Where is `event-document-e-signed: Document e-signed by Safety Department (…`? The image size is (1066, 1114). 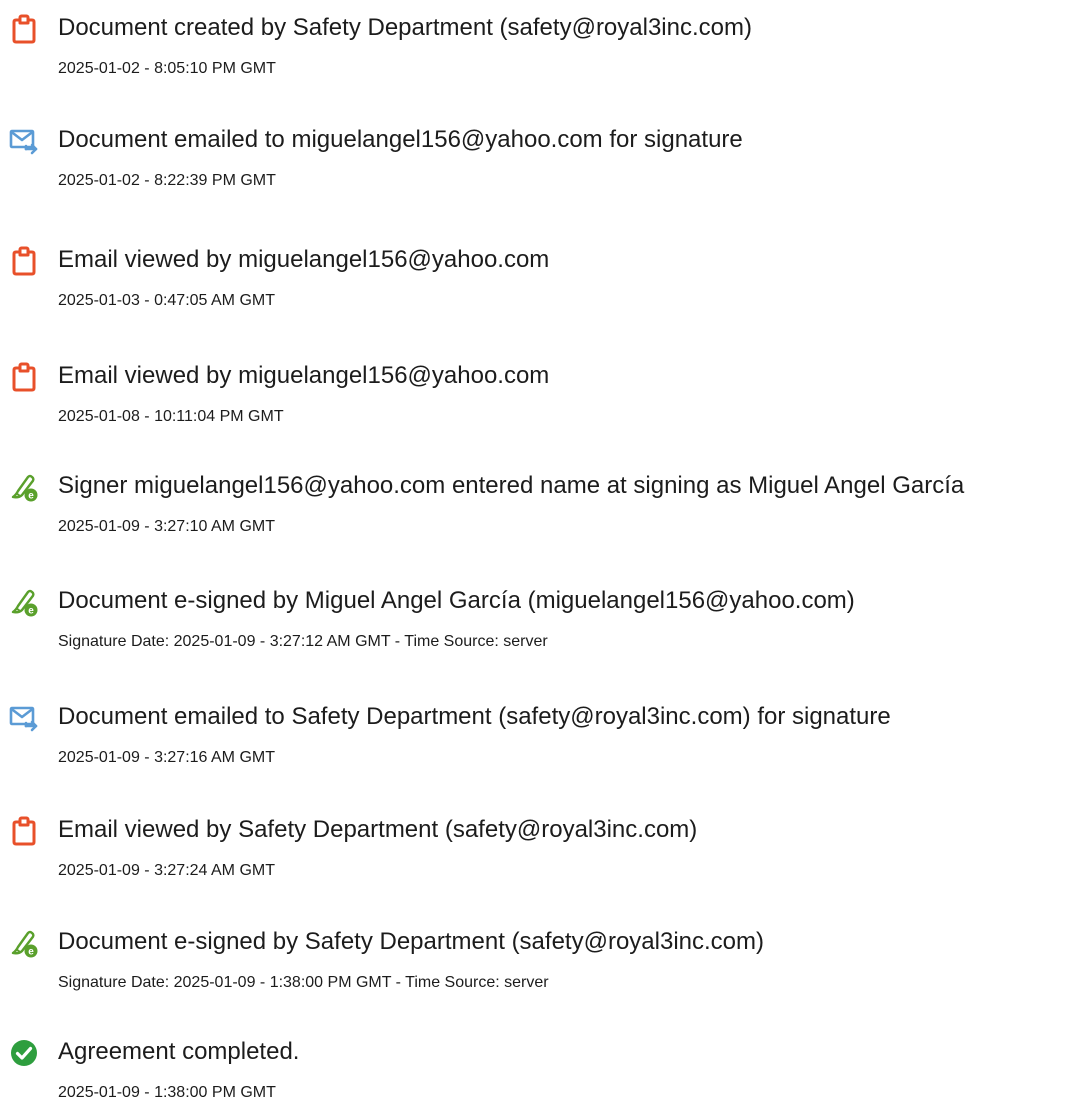
event-document-e-signed: Document e-signed by Safety Department (… is located at coordinates (533, 959).